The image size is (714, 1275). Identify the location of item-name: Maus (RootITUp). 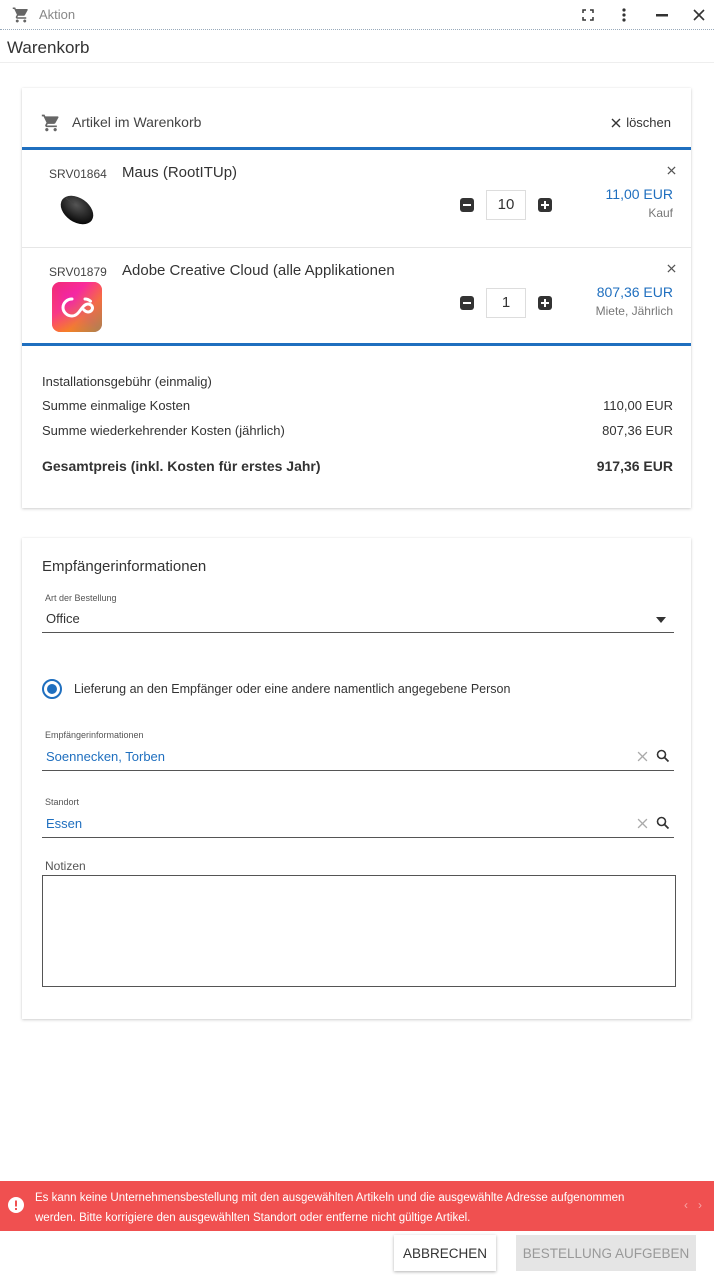
(180, 172).